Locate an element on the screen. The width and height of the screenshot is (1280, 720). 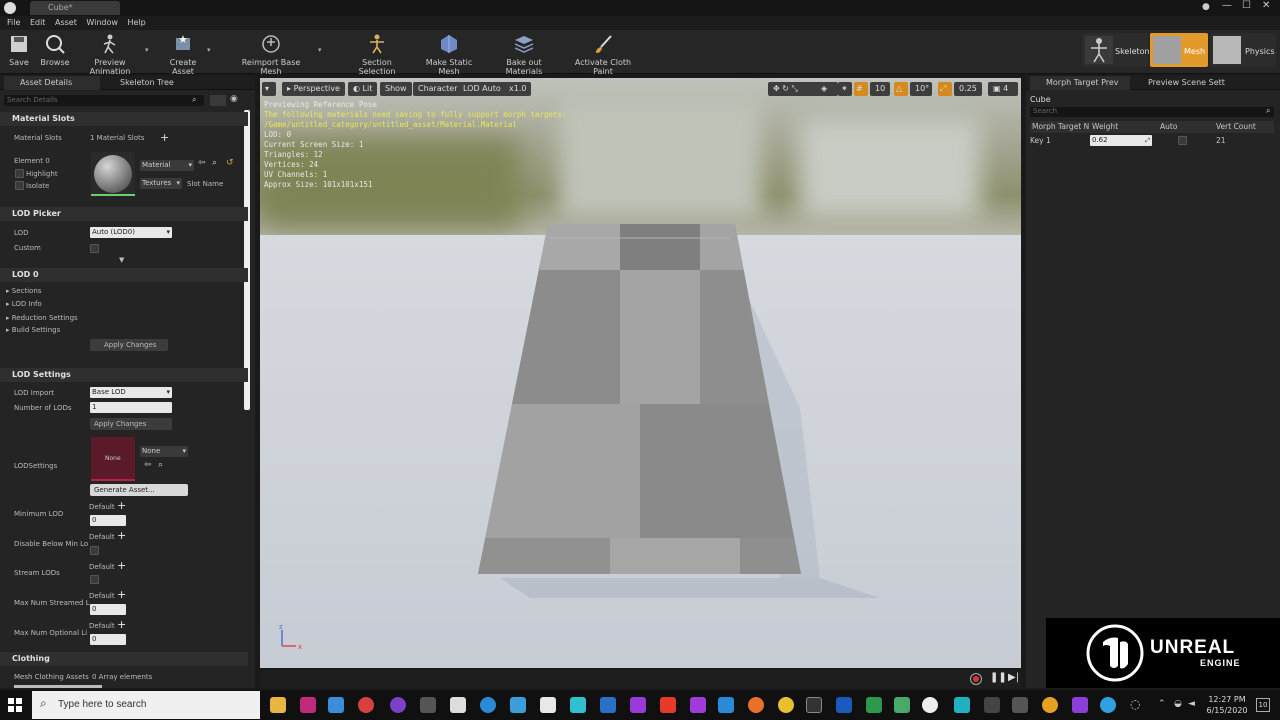
menu-edit: Edit is located at coordinates (38, 23).